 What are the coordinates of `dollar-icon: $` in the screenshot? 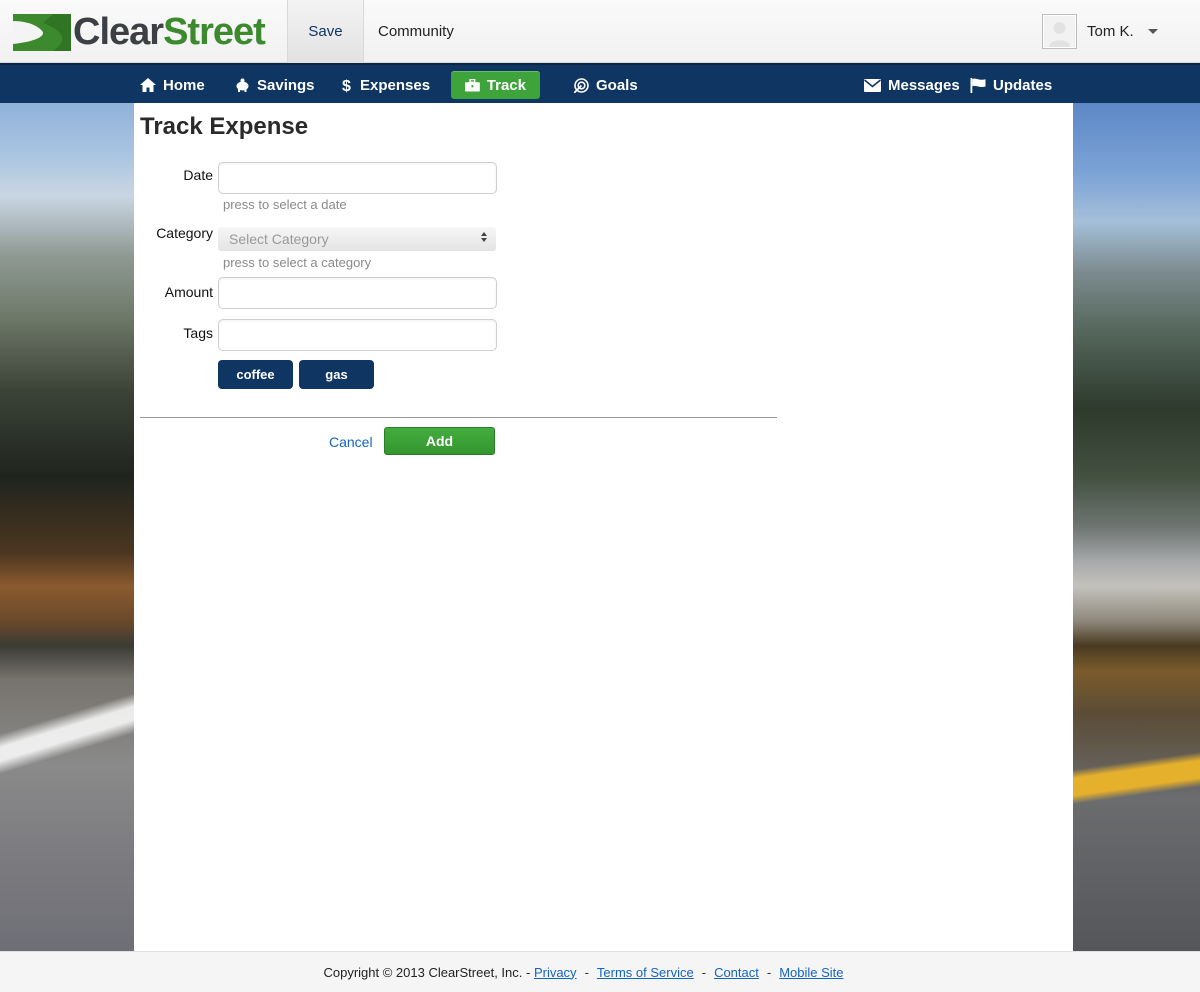 It's located at (346, 85).